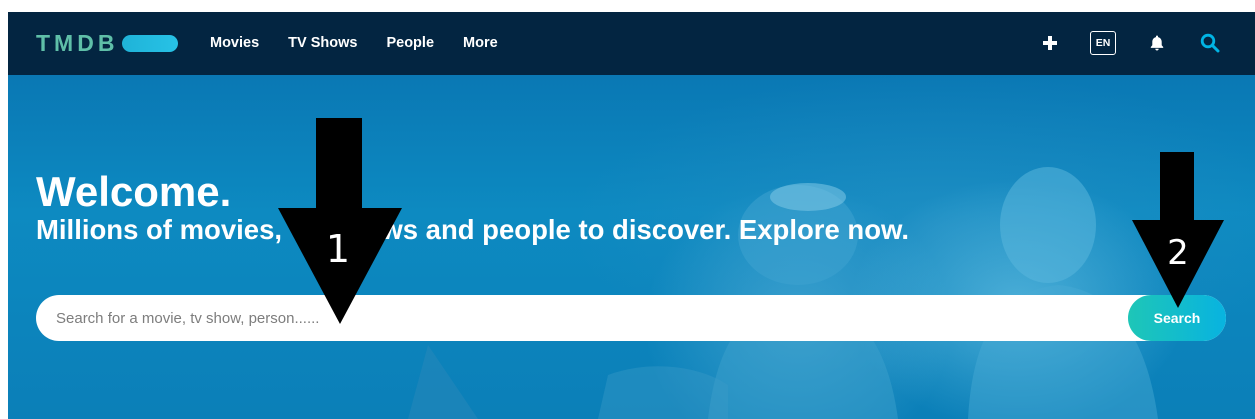 This screenshot has width=1255, height=419. Describe the element at coordinates (1103, 43) in the screenshot. I see `language-selector: EN` at that location.